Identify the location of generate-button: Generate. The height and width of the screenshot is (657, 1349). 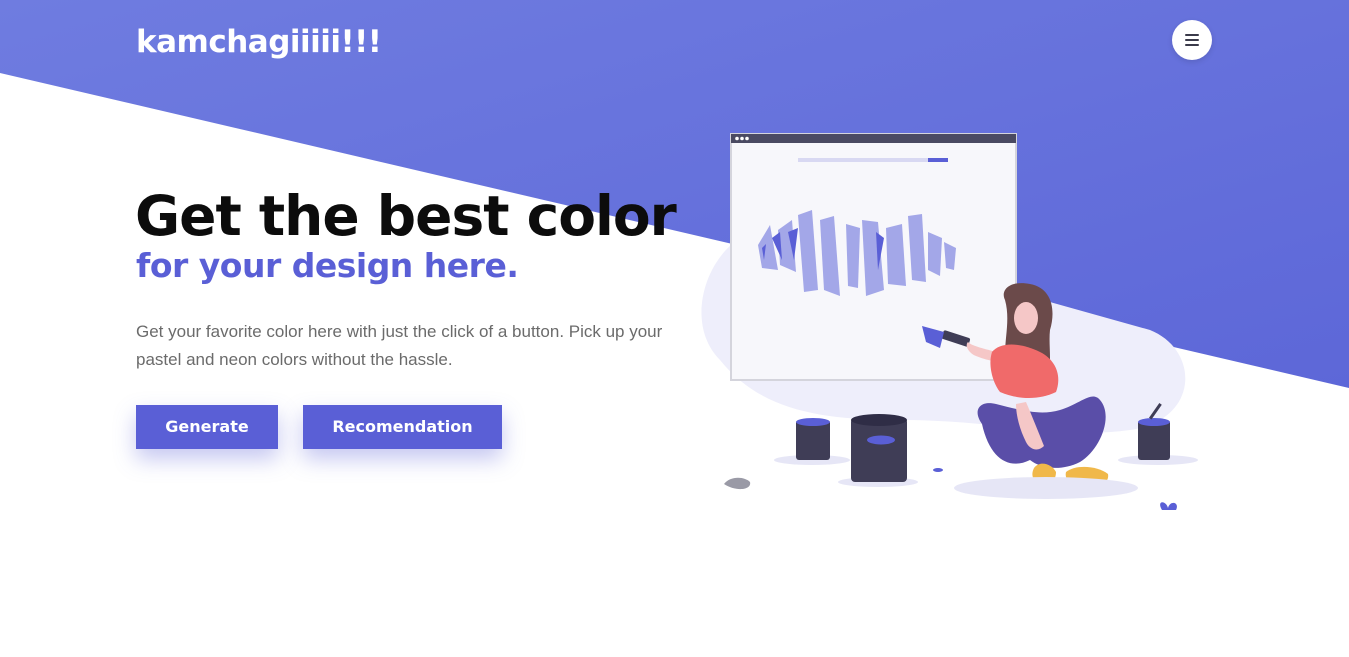
(207, 427).